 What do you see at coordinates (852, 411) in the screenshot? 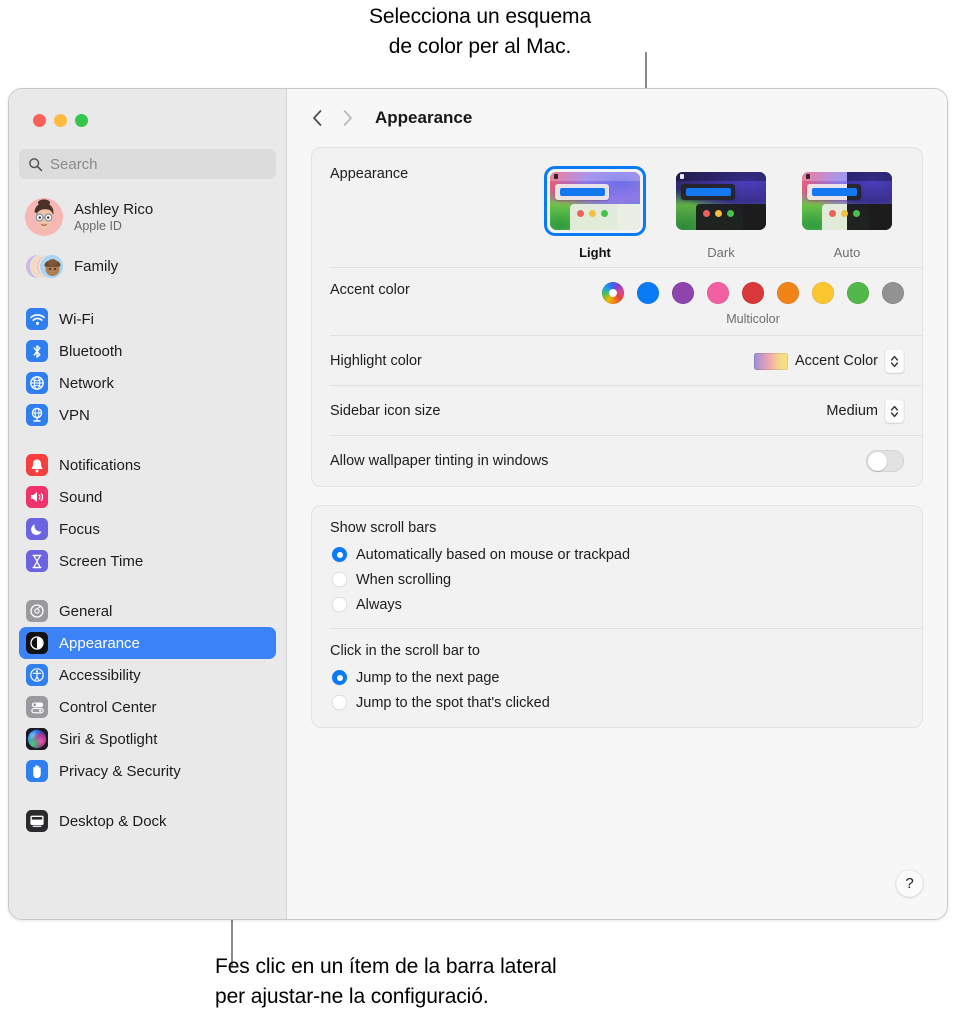
I see `sidebar-icon-size-value: Medium` at bounding box center [852, 411].